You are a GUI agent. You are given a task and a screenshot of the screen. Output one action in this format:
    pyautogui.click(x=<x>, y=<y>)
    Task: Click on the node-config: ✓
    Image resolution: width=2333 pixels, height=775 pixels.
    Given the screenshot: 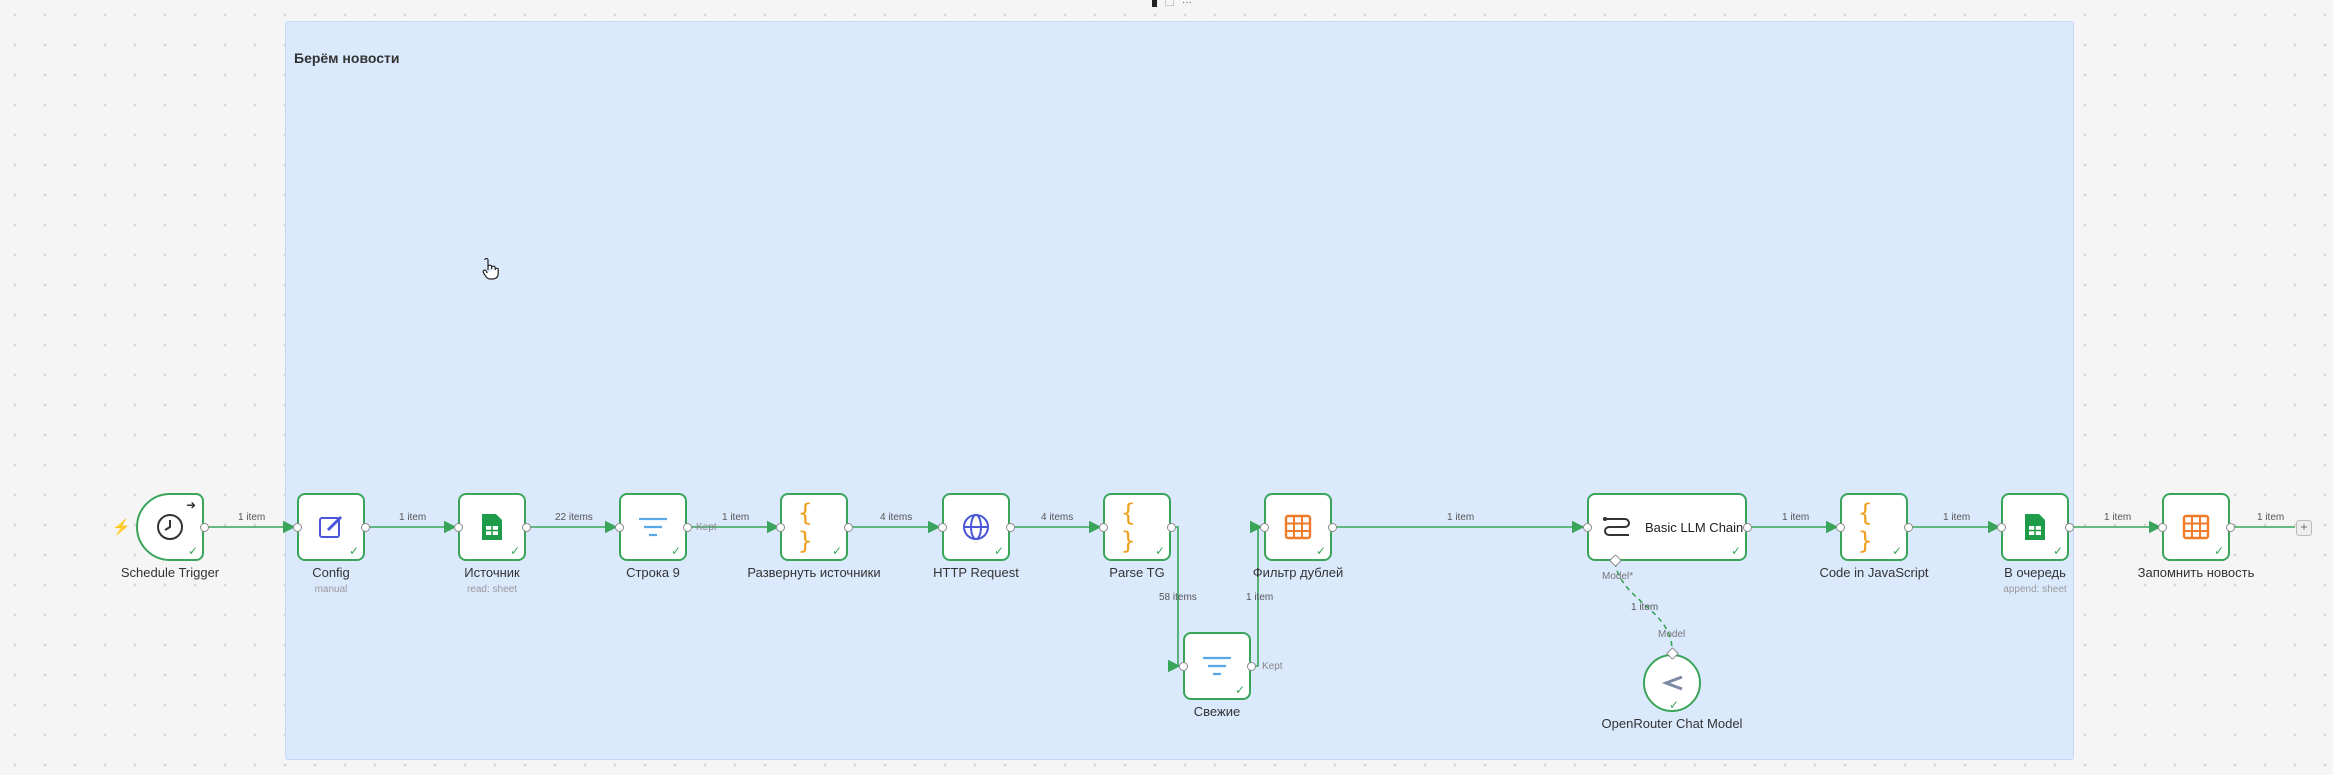 What is the action you would take?
    pyautogui.click(x=331, y=527)
    